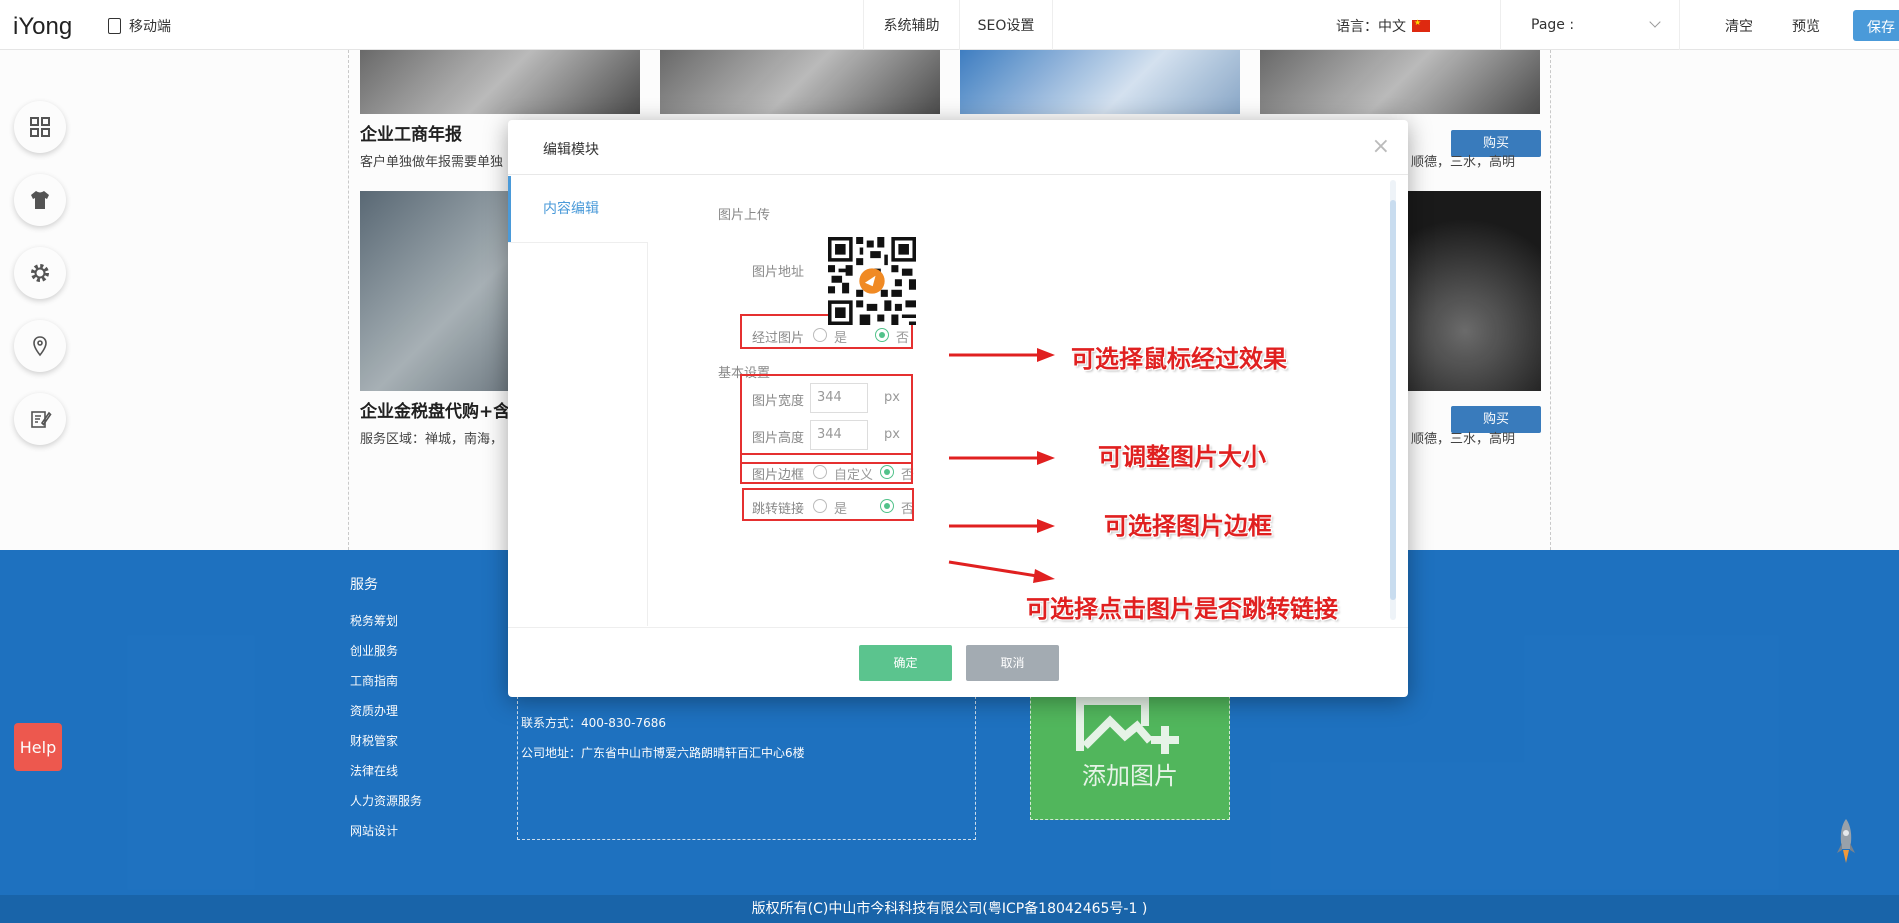 This screenshot has width=1899, height=923. Describe the element at coordinates (958, 662) in the screenshot. I see `dialog-footer: 确定 取消` at that location.